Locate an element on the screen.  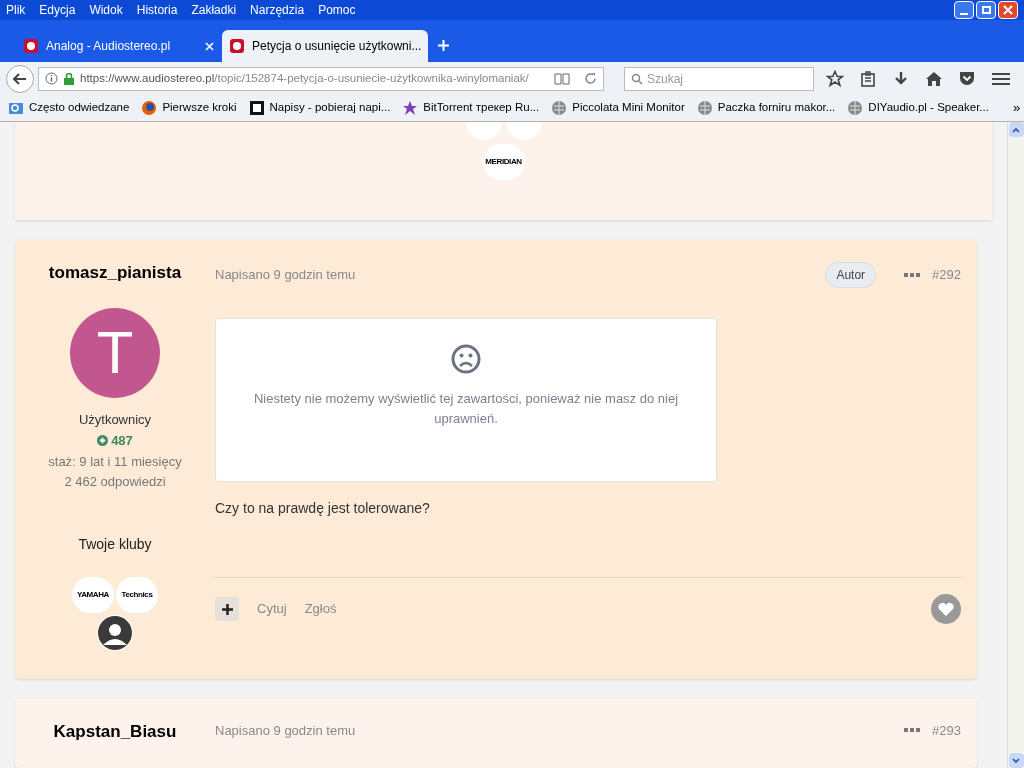
reputation-count: 487 is located at coordinates (122, 441).